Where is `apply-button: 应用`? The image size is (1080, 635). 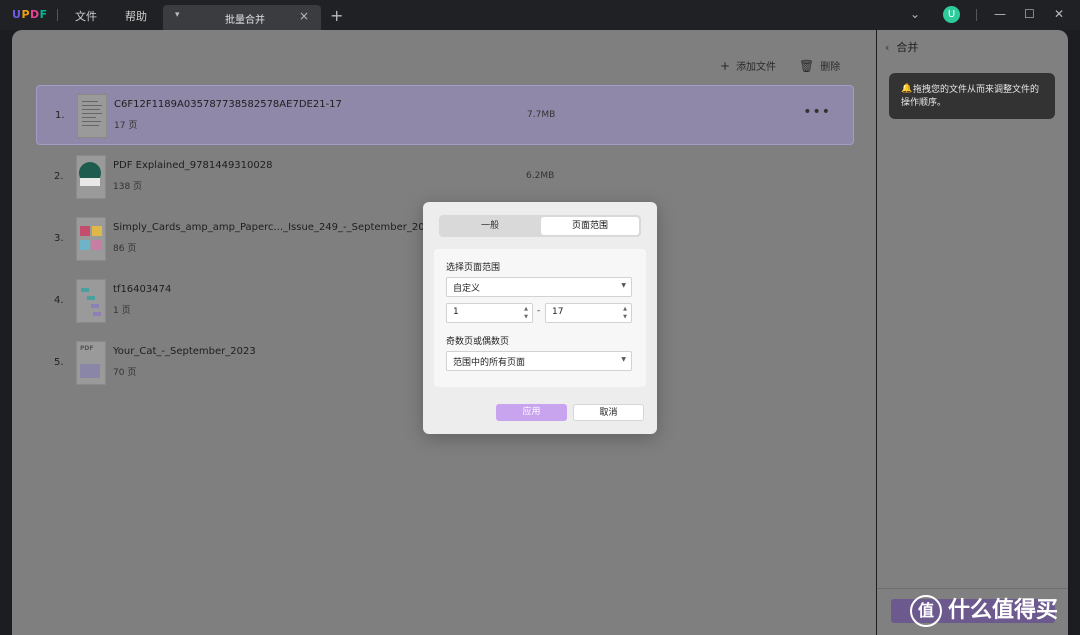 apply-button: 应用 is located at coordinates (531, 412).